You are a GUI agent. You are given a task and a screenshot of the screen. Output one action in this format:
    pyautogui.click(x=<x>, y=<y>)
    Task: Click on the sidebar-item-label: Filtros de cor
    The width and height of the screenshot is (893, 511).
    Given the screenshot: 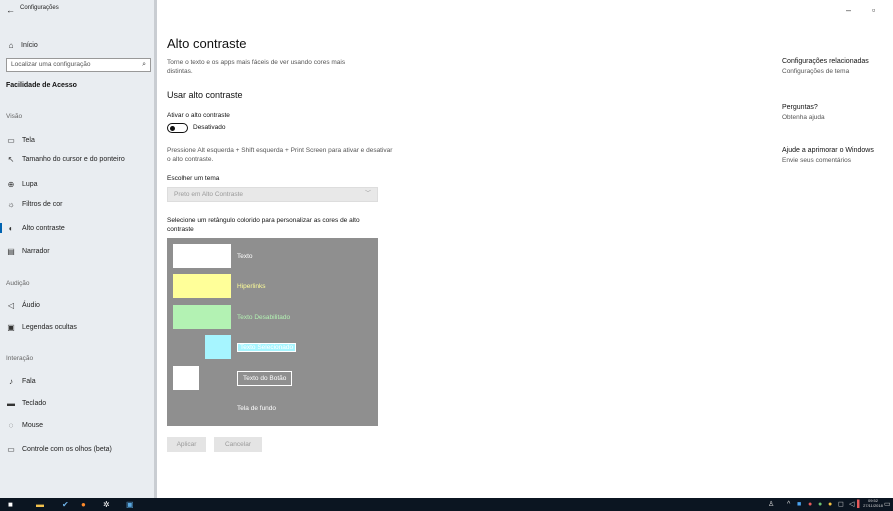 What is the action you would take?
    pyautogui.click(x=42, y=204)
    